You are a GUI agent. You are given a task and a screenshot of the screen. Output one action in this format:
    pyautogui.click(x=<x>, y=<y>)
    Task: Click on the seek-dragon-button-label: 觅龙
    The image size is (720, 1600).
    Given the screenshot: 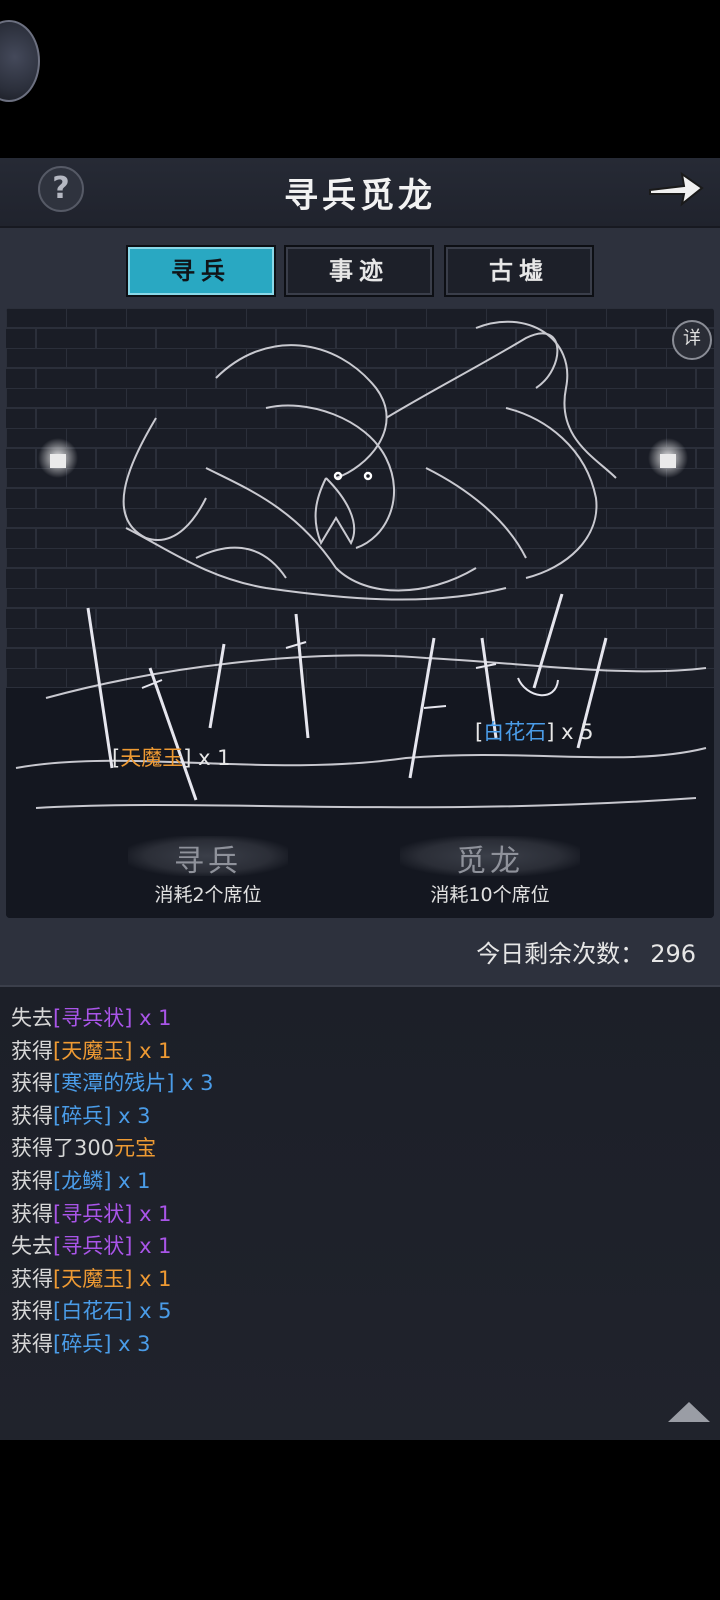 What is the action you would take?
    pyautogui.click(x=490, y=858)
    